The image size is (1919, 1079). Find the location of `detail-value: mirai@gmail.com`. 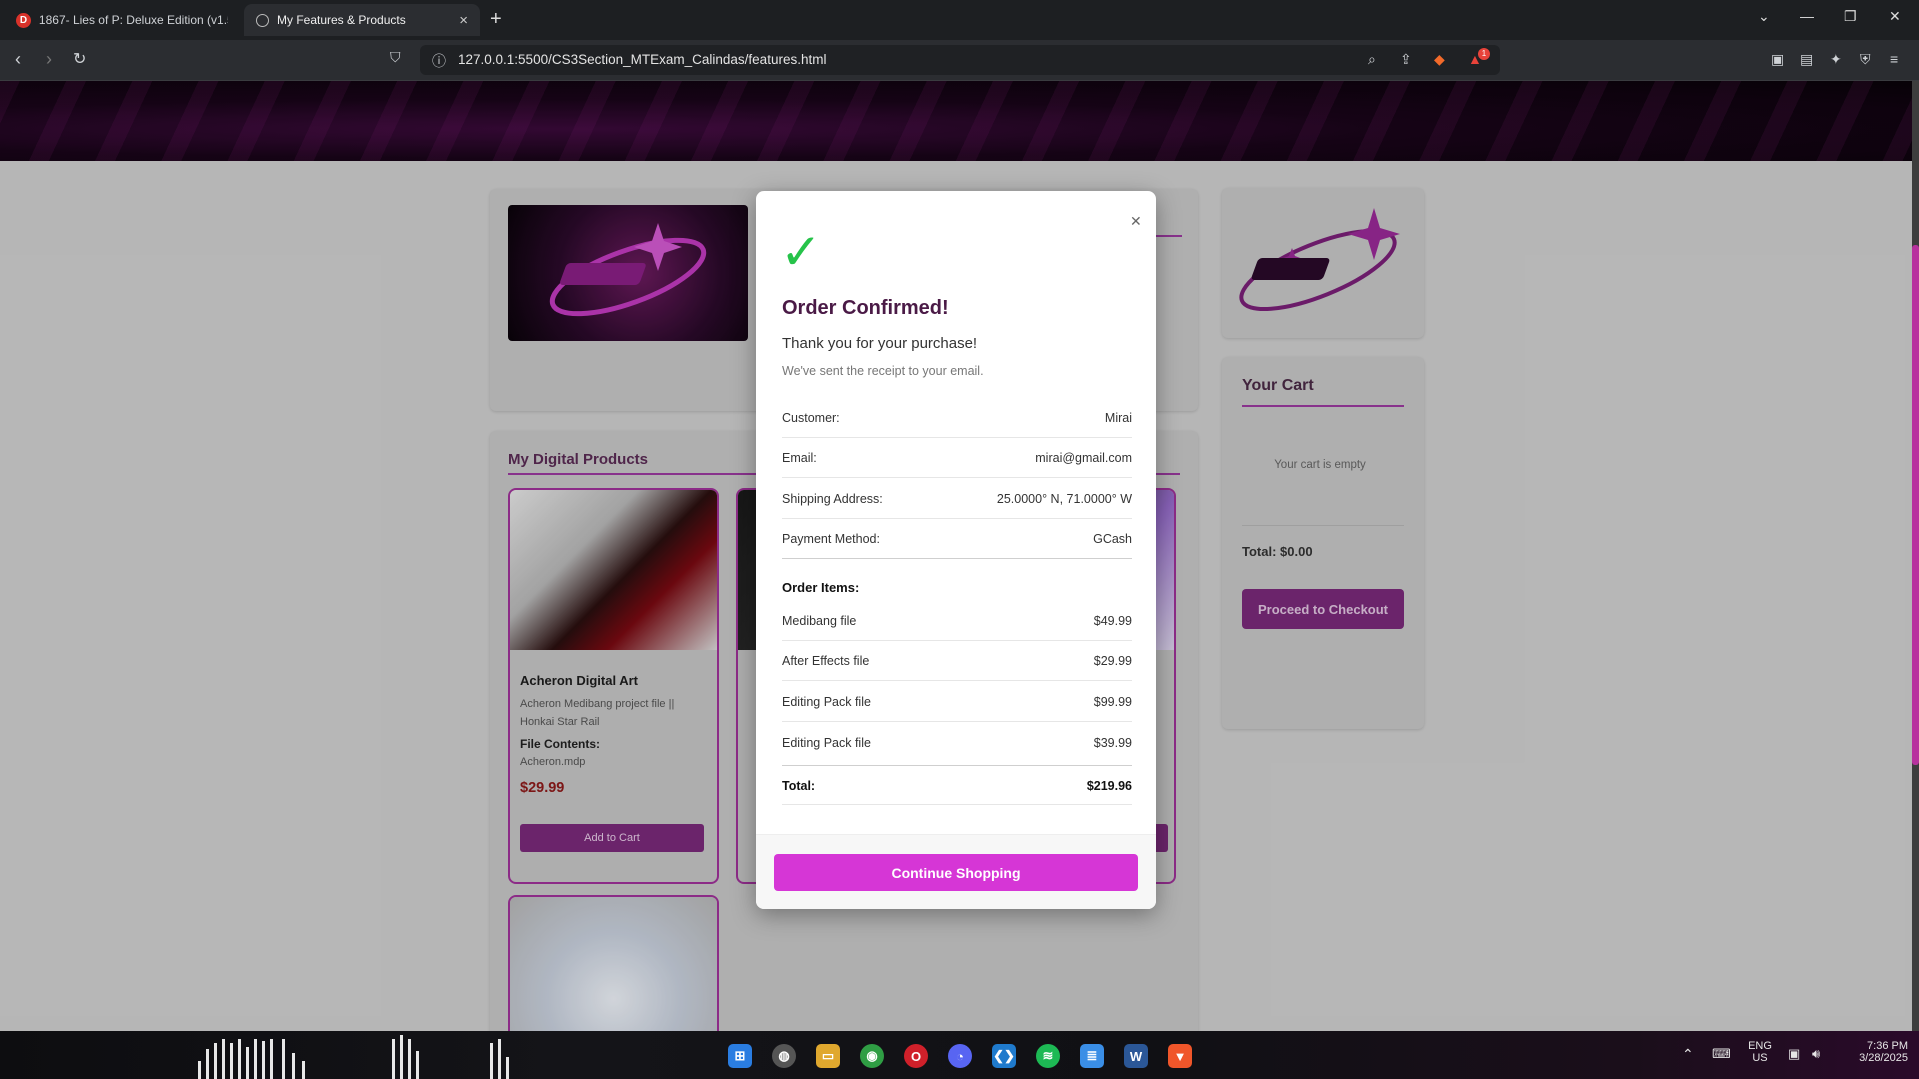

detail-value: mirai@gmail.com is located at coordinates (1083, 458).